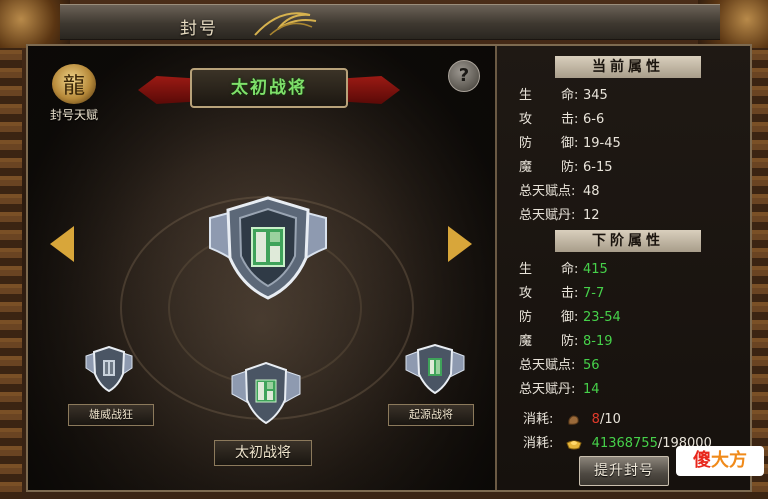 Image resolution: width=768 pixels, height=499 pixels. What do you see at coordinates (598, 341) in the screenshot?
I see `attr-value-next: 8-19` at bounding box center [598, 341].